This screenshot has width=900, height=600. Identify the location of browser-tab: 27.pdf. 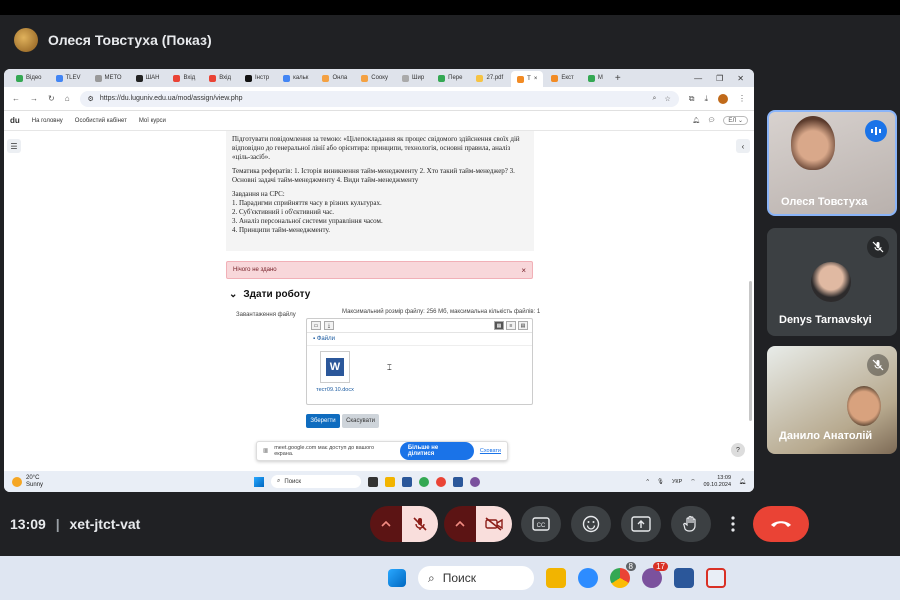
(489, 78).